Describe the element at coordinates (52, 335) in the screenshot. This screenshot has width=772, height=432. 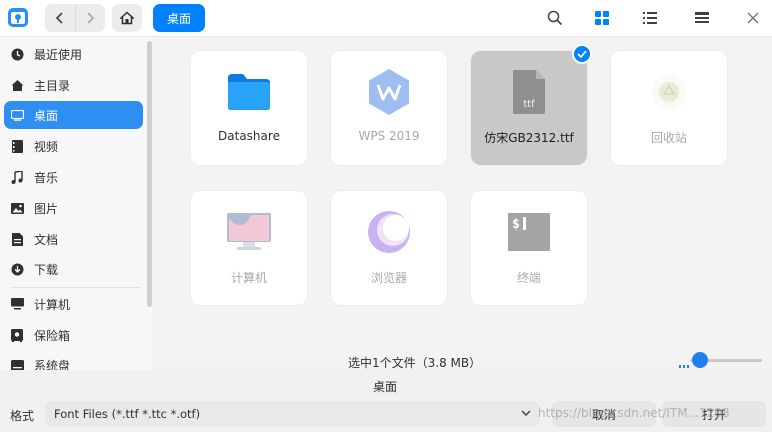
I see `sidebar-item-label: 保险箱` at that location.